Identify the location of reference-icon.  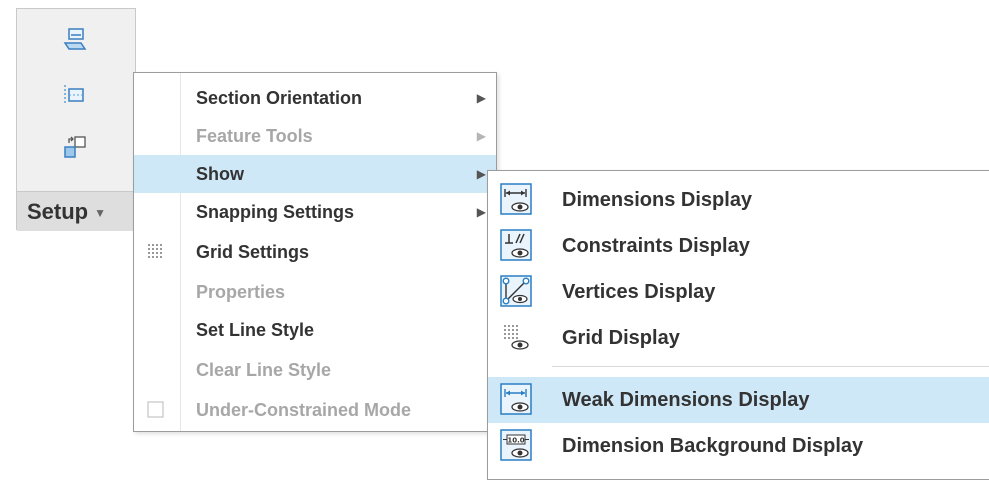
(75, 147).